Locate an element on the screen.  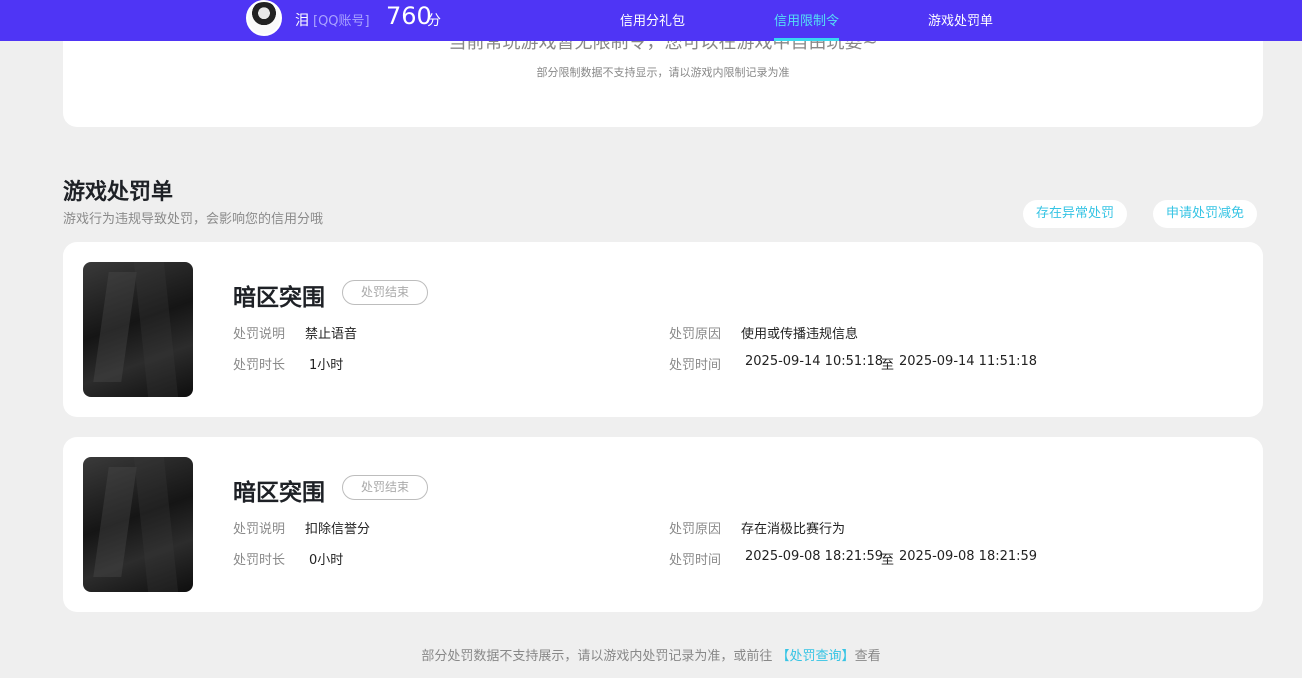
credit-score: 760 is located at coordinates (409, 16).